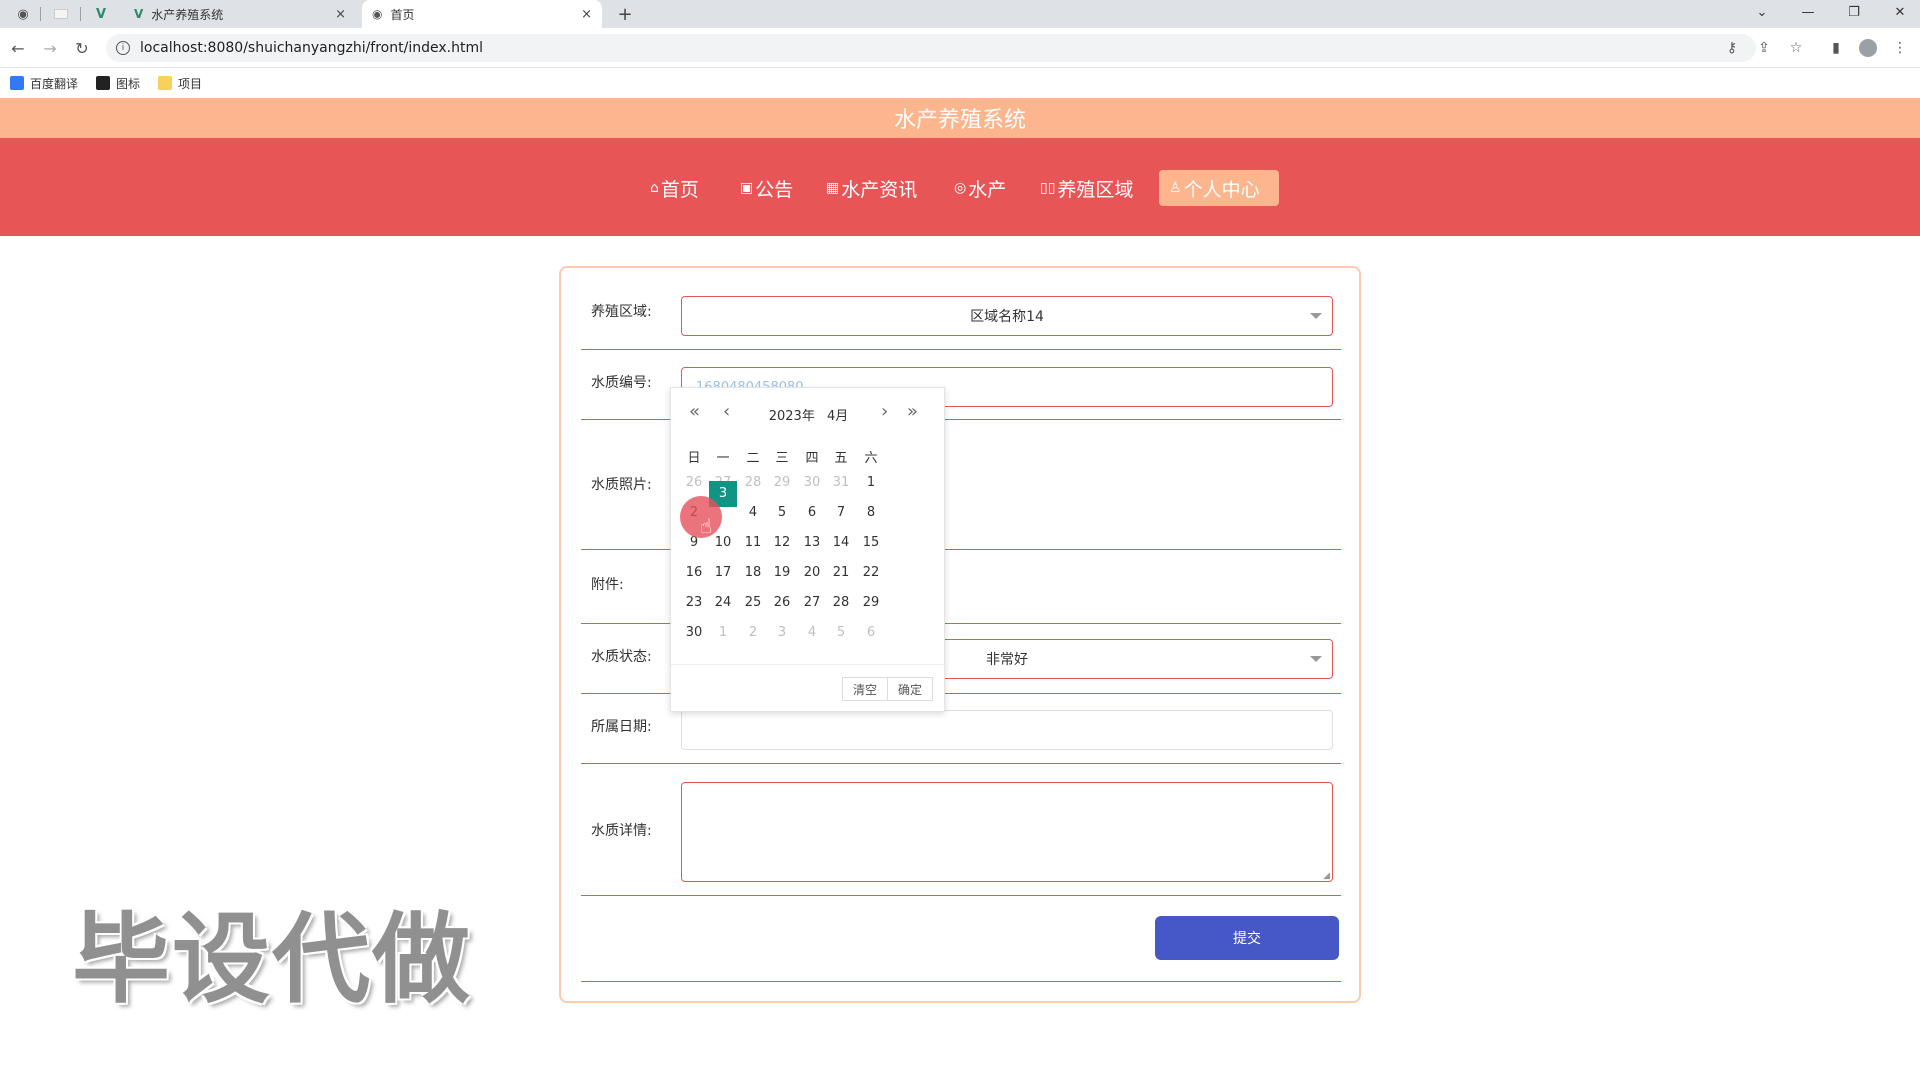 This screenshot has height=1072, width=1920. What do you see at coordinates (812, 603) in the screenshot?
I see `day-cell: 27` at bounding box center [812, 603].